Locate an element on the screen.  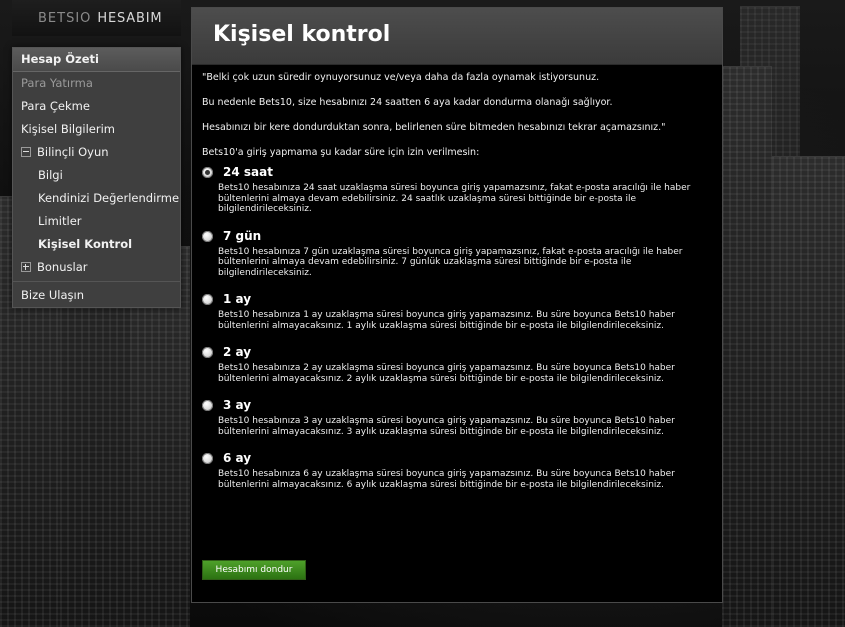
option-title: 6 ay is located at coordinates (237, 458).